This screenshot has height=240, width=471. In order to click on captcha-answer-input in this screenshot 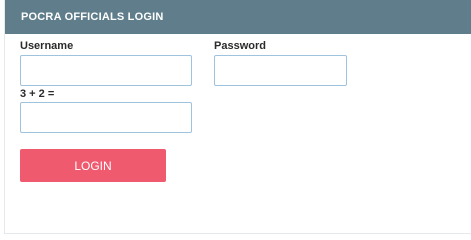, I will do `click(106, 117)`.